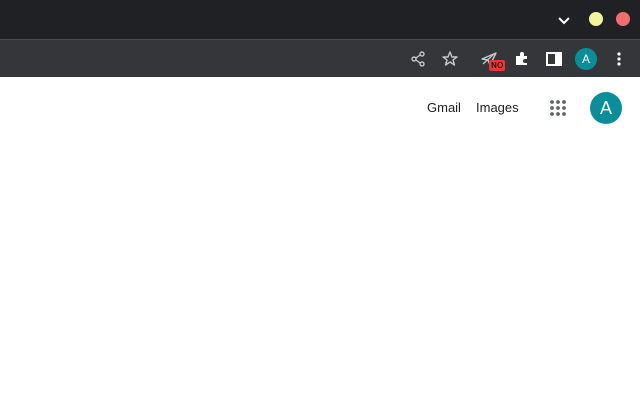  Describe the element at coordinates (418, 59) in the screenshot. I see `share-icon` at that location.